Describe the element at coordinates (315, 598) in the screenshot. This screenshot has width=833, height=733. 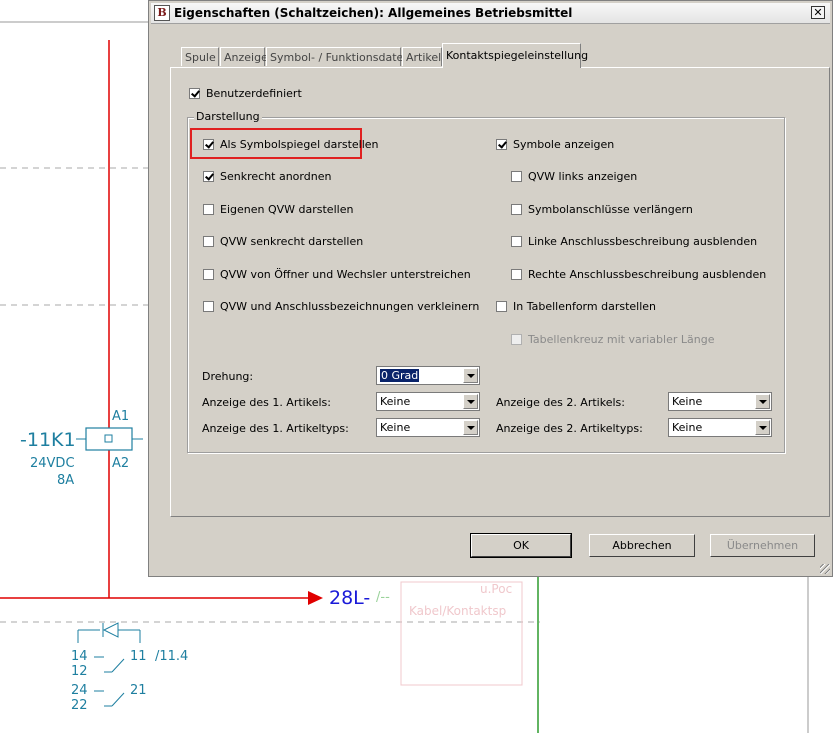
I see `potential-arrow` at that location.